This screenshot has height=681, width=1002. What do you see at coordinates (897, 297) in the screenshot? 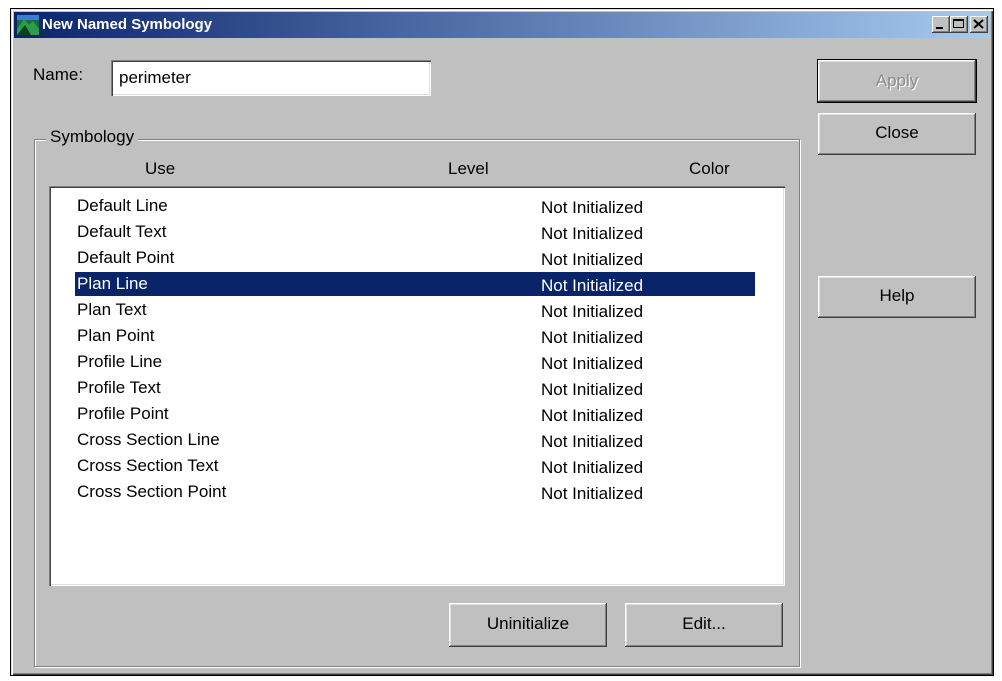
I see `help-button: Help` at bounding box center [897, 297].